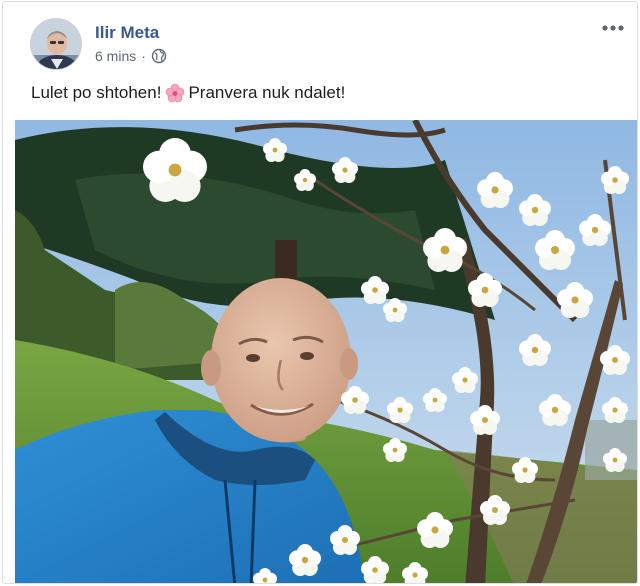 This screenshot has height=586, width=640. Describe the element at coordinates (175, 93) in the screenshot. I see `cherry-blossom-icon` at that location.